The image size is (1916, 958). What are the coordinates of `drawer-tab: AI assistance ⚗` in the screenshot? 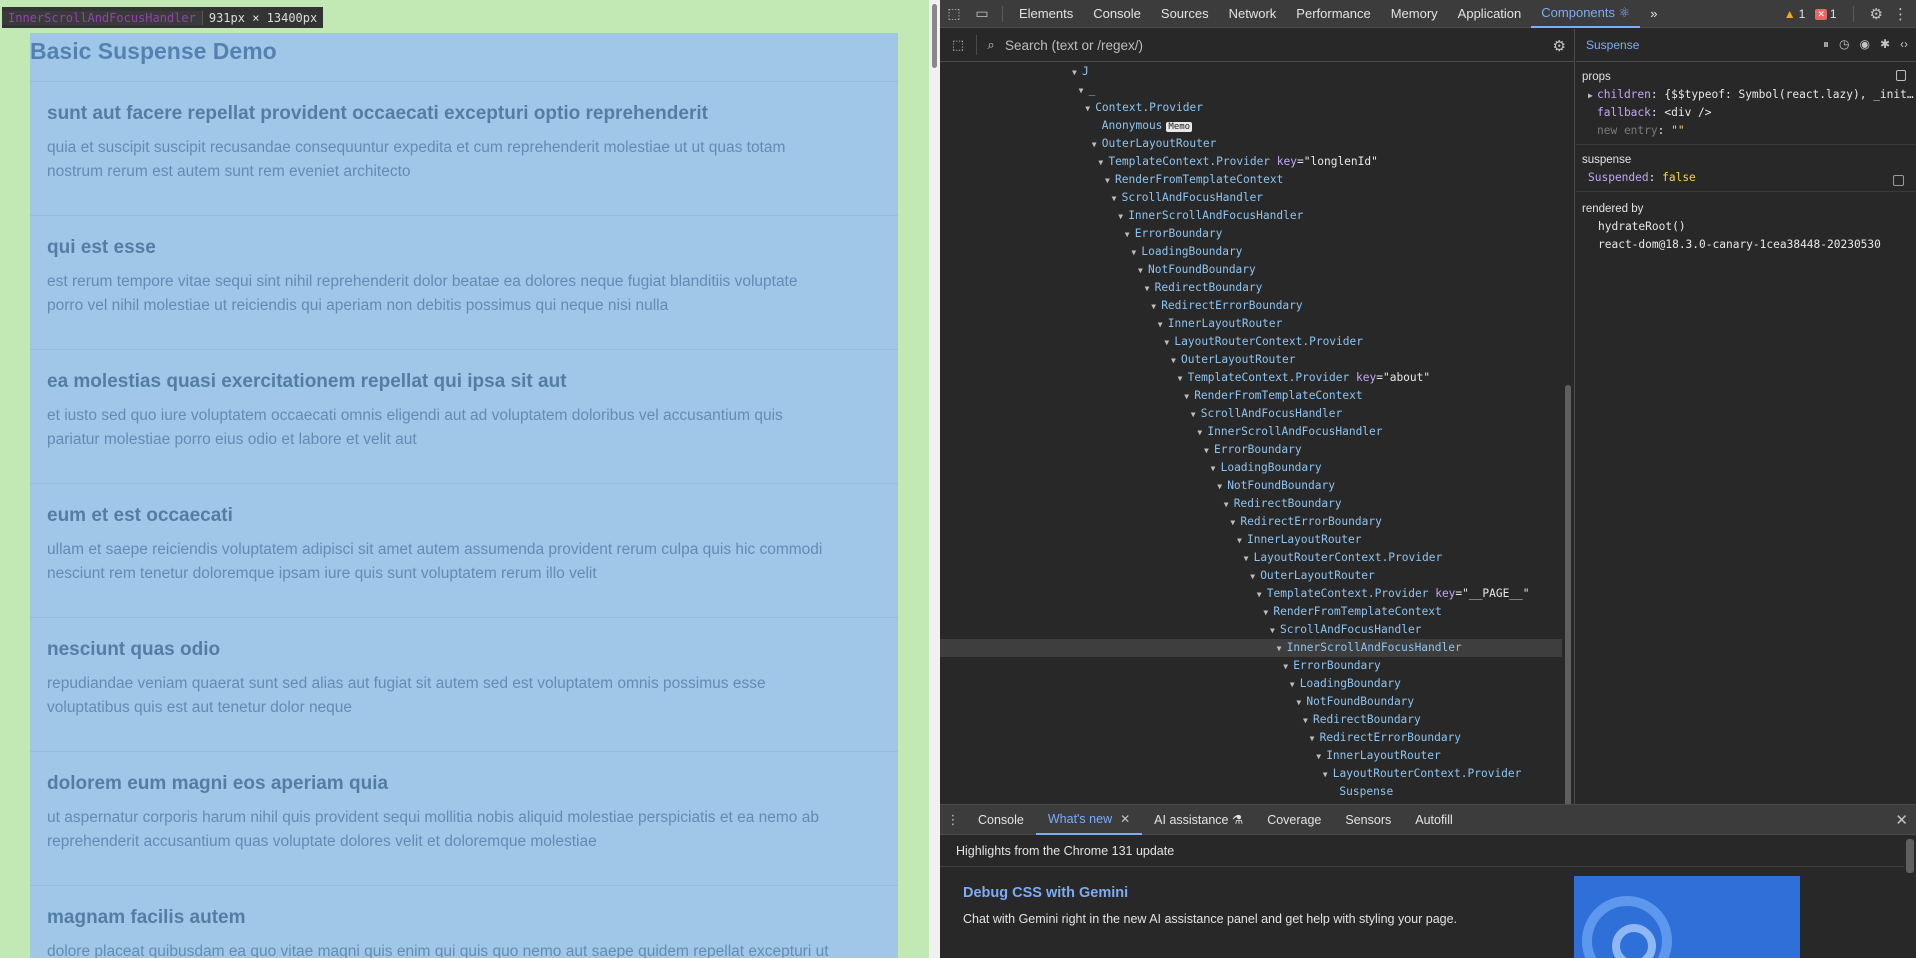 It's located at (1198, 820).